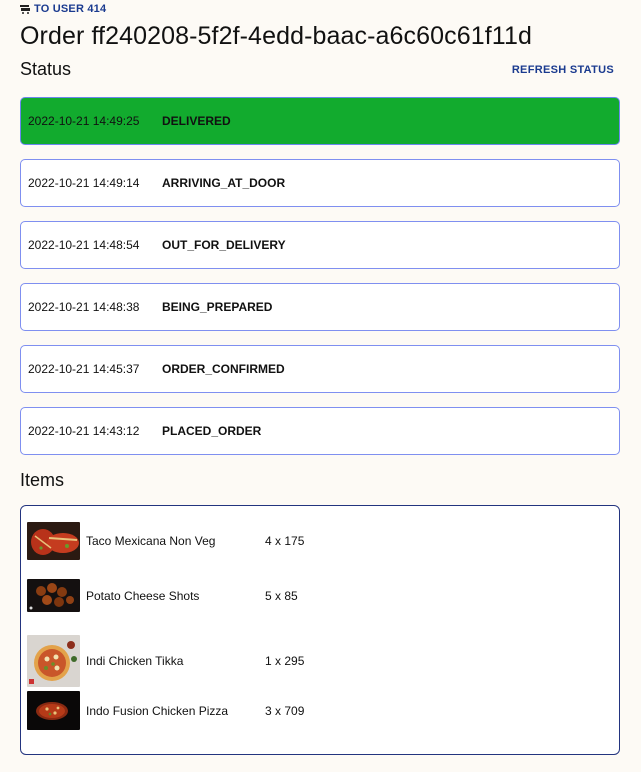  Describe the element at coordinates (285, 541) in the screenshot. I see `item-quantity: 4 x 175` at that location.